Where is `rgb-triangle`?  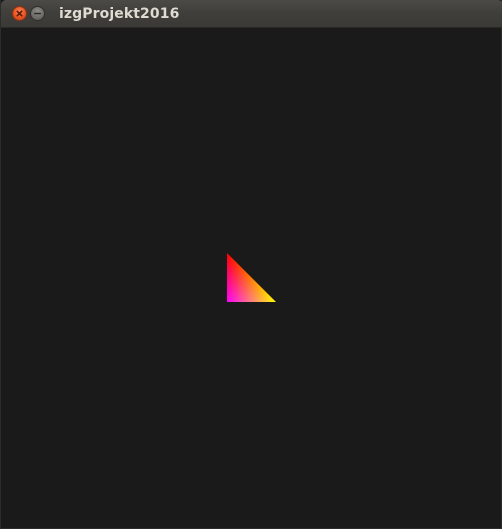 rgb-triangle is located at coordinates (251, 277).